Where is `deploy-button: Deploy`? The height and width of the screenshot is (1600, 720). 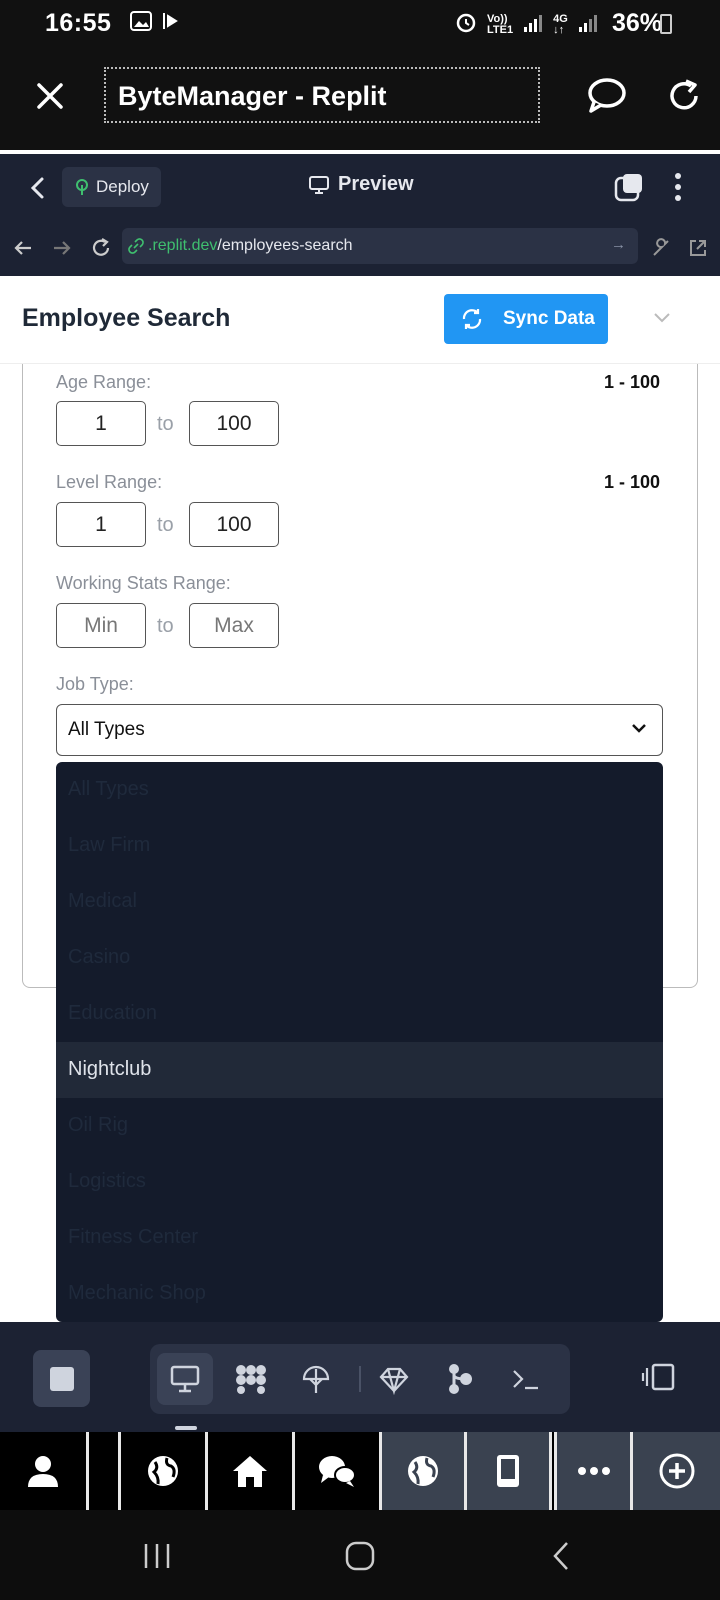 deploy-button: Deploy is located at coordinates (111, 187).